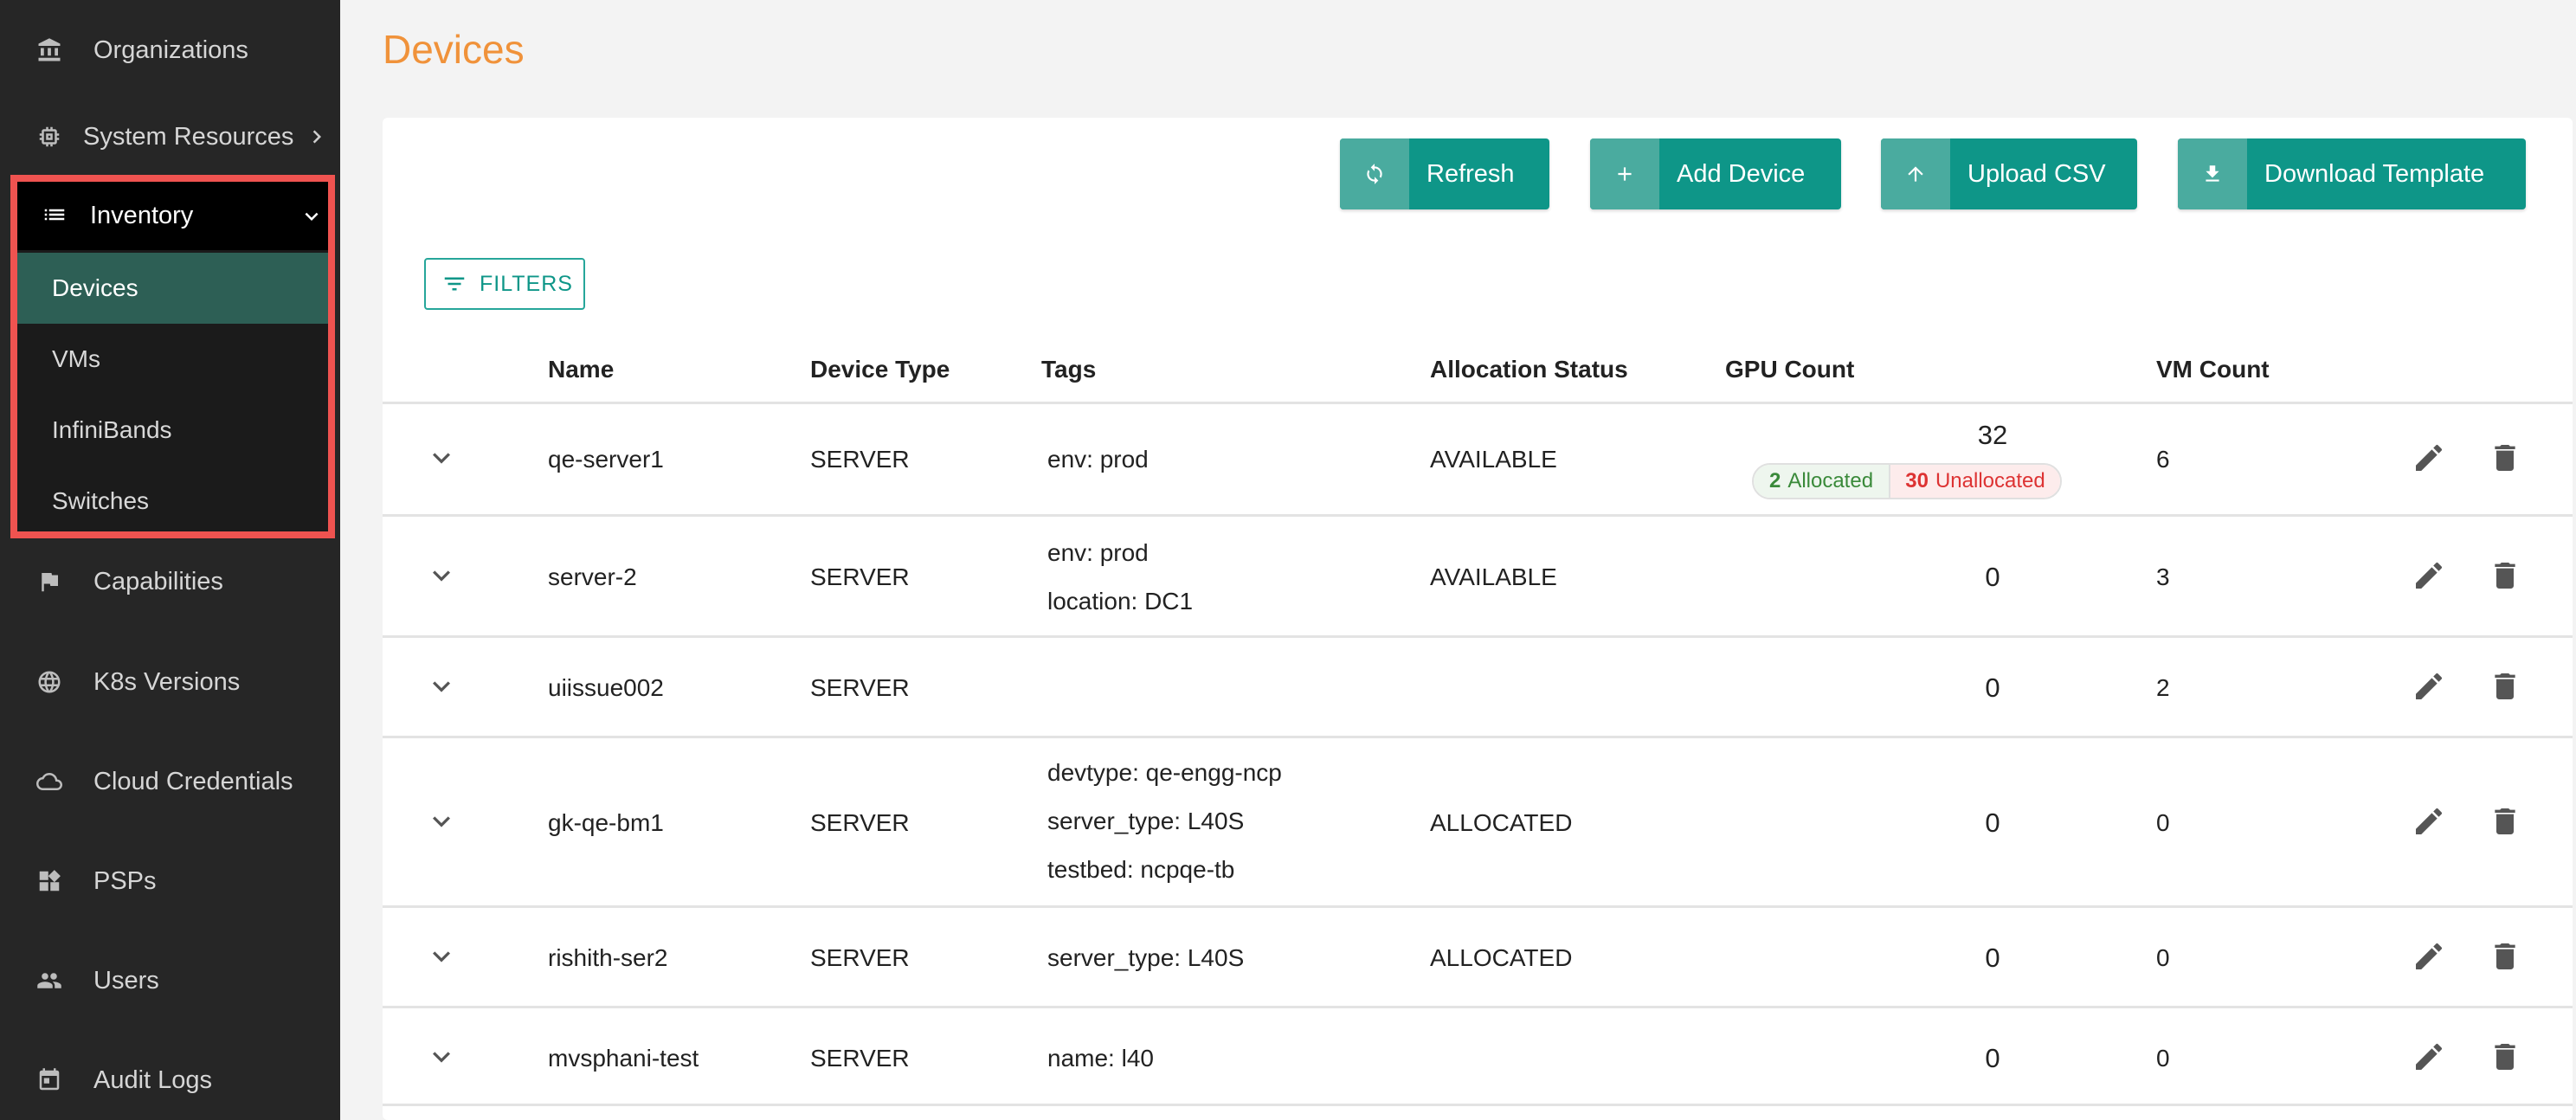 This screenshot has height=1120, width=2576. I want to click on device-name: server-2, so click(592, 576).